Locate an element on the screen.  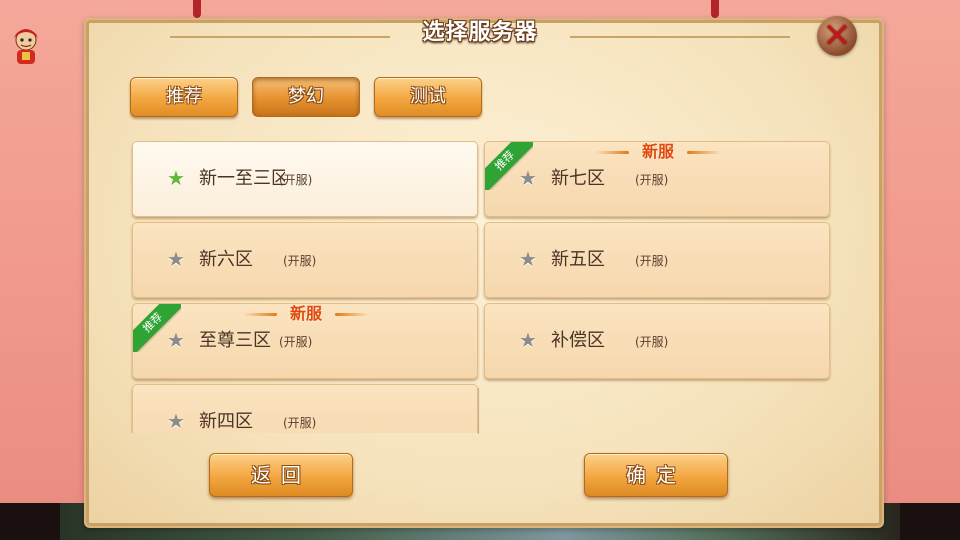
server-name: 新五区 is located at coordinates (578, 259).